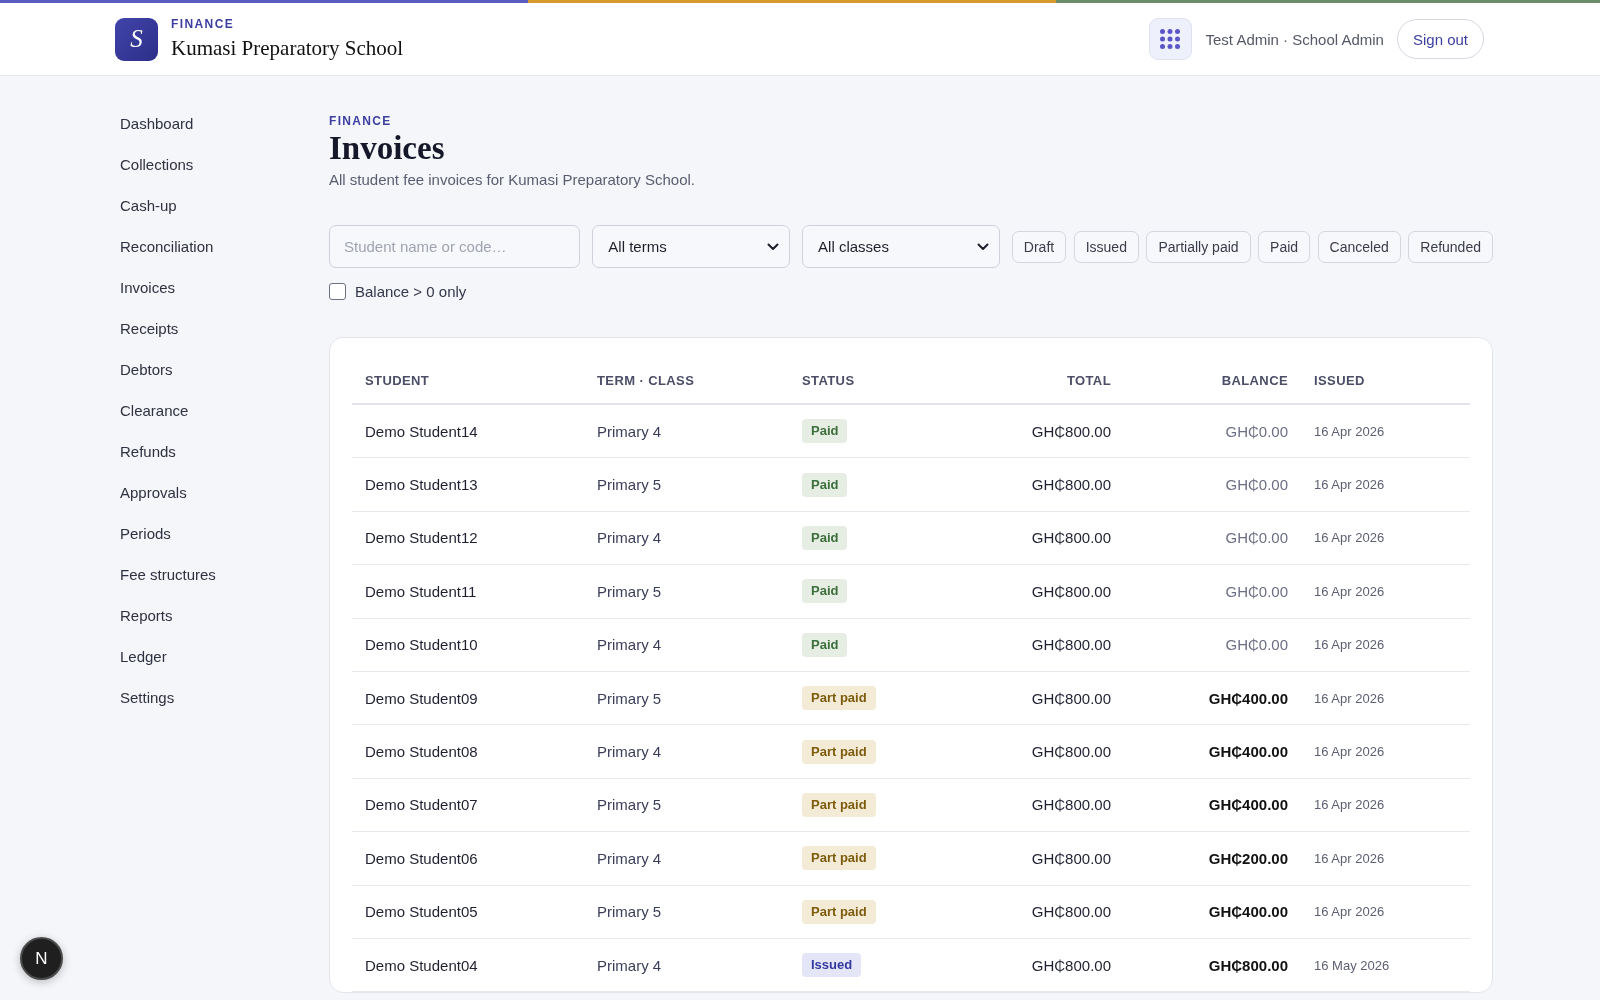 The height and width of the screenshot is (1000, 1600). Describe the element at coordinates (1352, 965) in the screenshot. I see `issued-date: 16 May 2026` at that location.